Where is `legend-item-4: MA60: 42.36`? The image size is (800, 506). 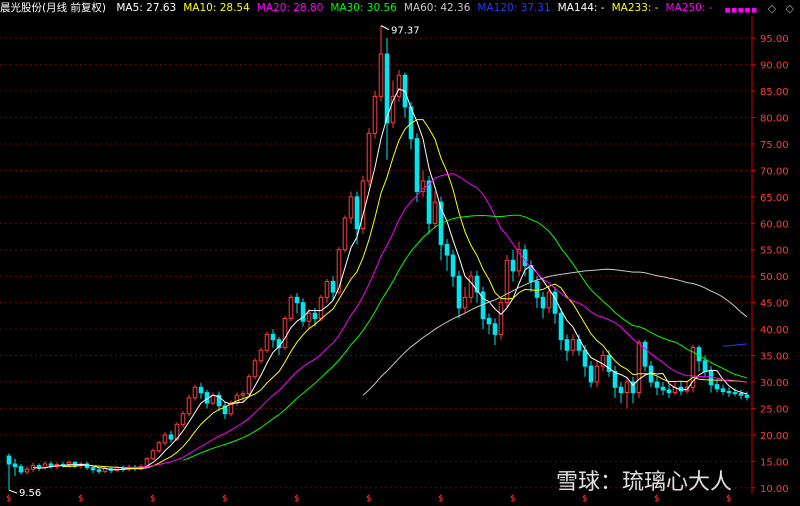 legend-item-4: MA60: 42.36 is located at coordinates (437, 8).